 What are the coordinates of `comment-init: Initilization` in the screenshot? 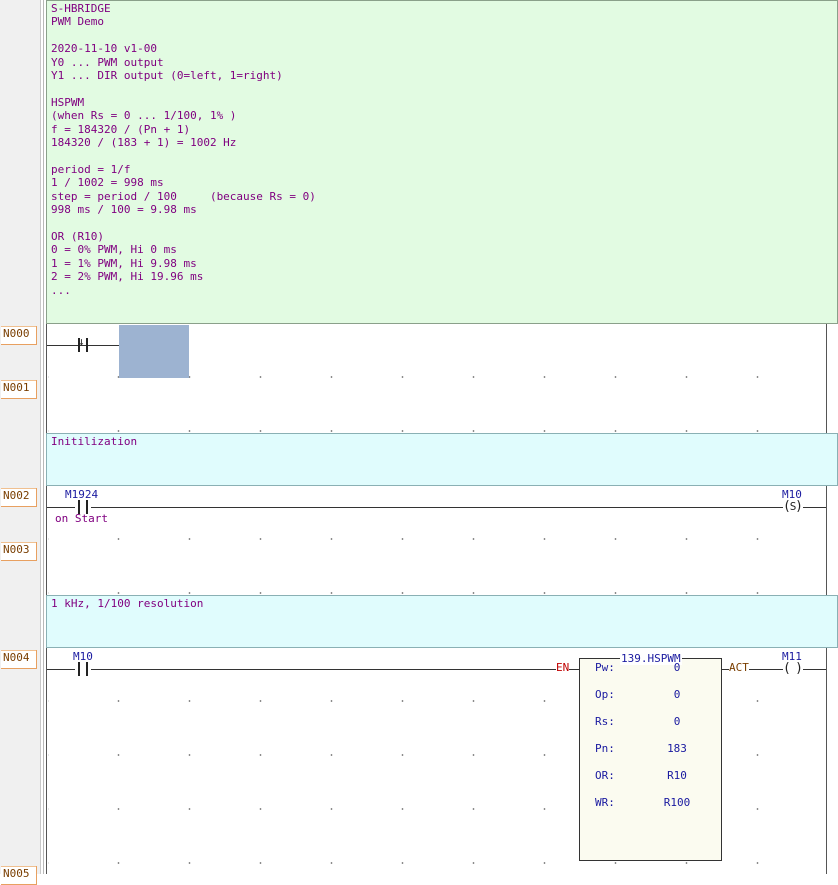 It's located at (442, 459).